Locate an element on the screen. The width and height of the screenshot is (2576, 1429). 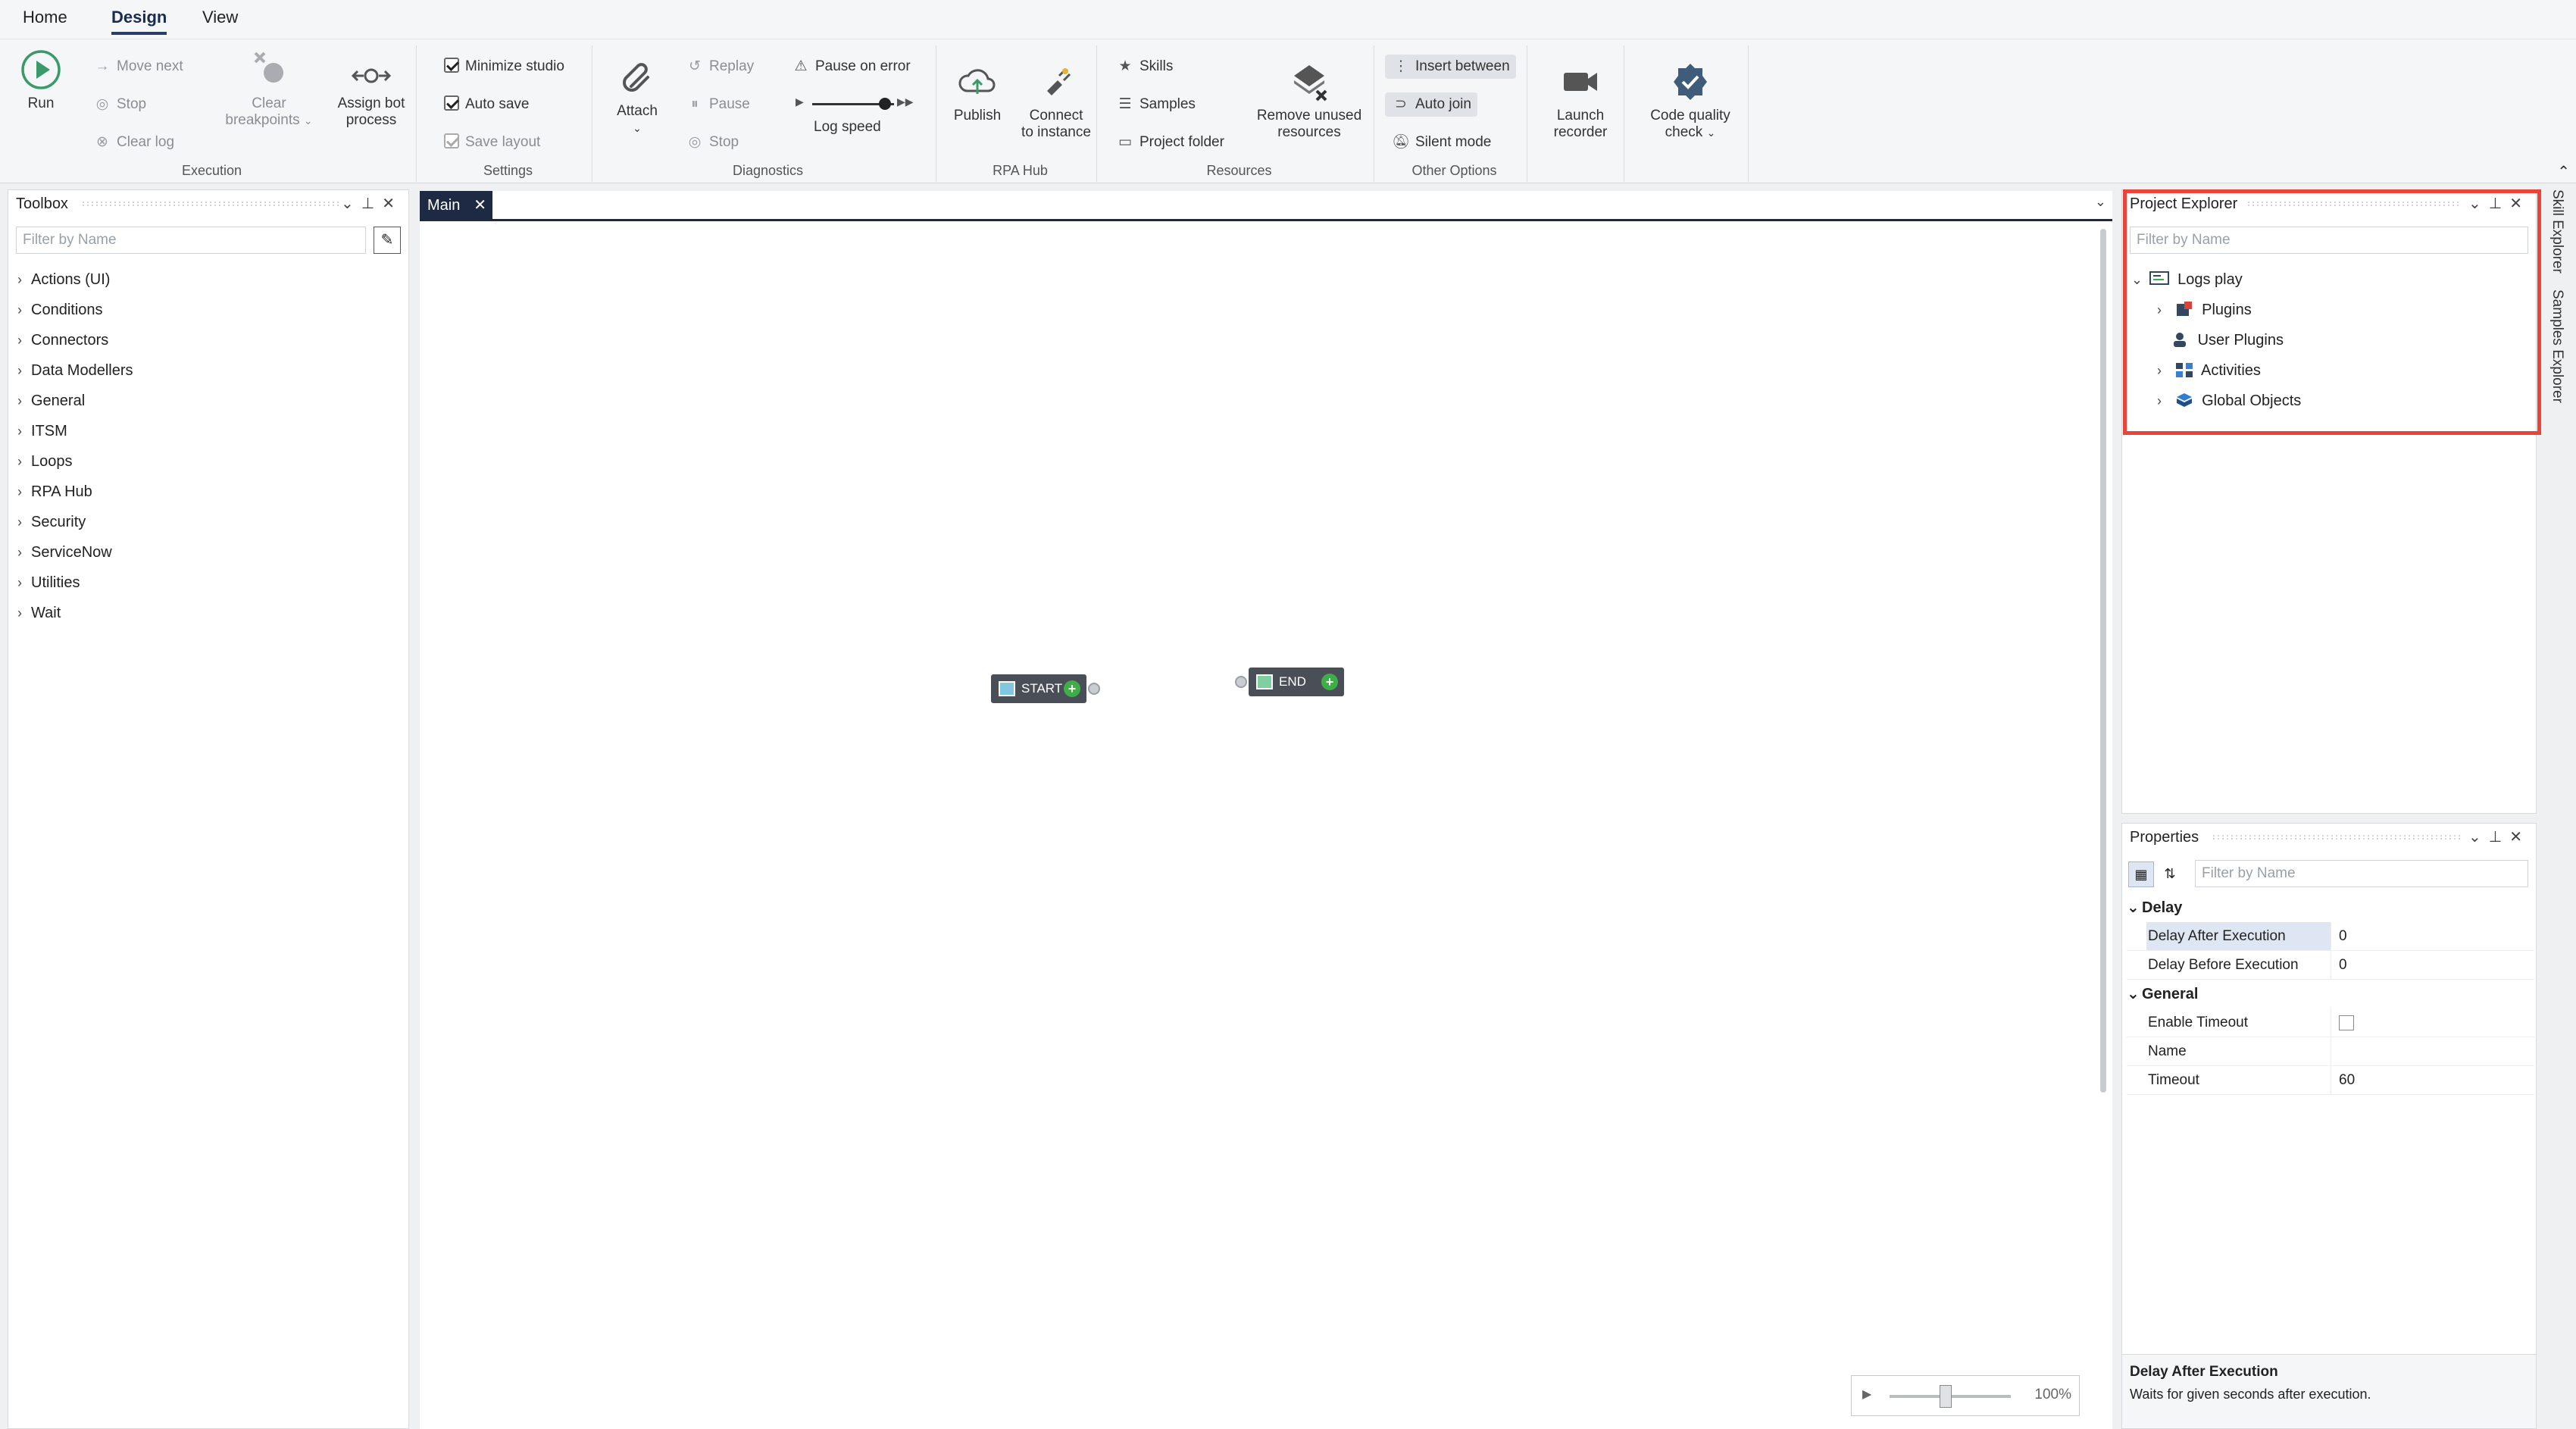
toolbox-category: › RPA Hub is located at coordinates (54, 492).